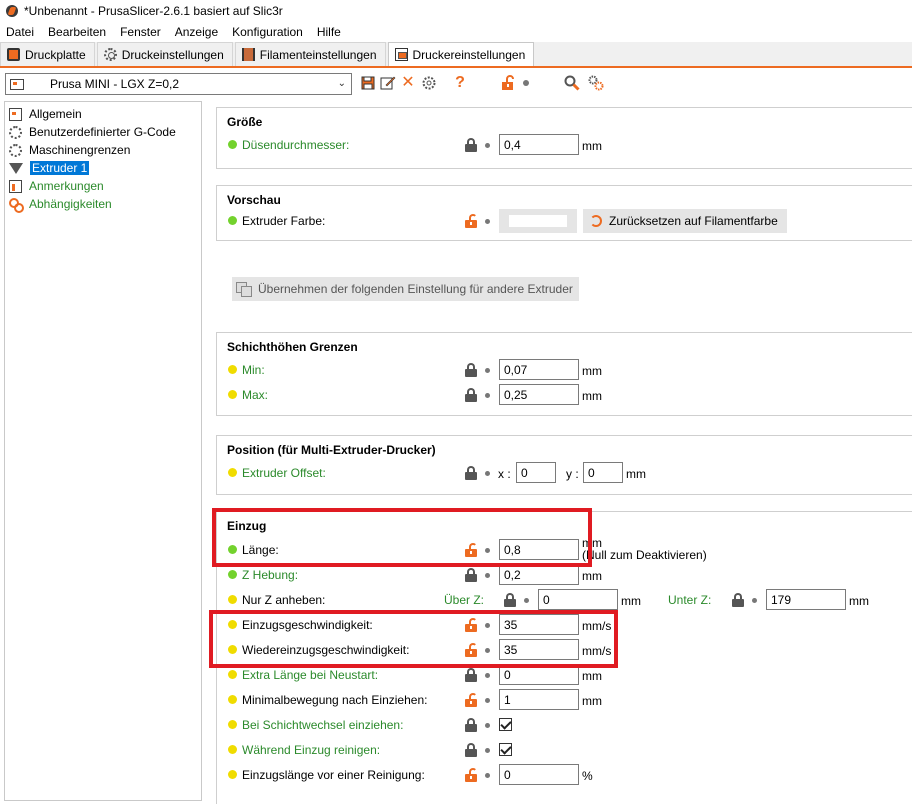 This screenshot has width=912, height=804. What do you see at coordinates (368, 83) in the screenshot?
I see `save-preset-icon` at bounding box center [368, 83].